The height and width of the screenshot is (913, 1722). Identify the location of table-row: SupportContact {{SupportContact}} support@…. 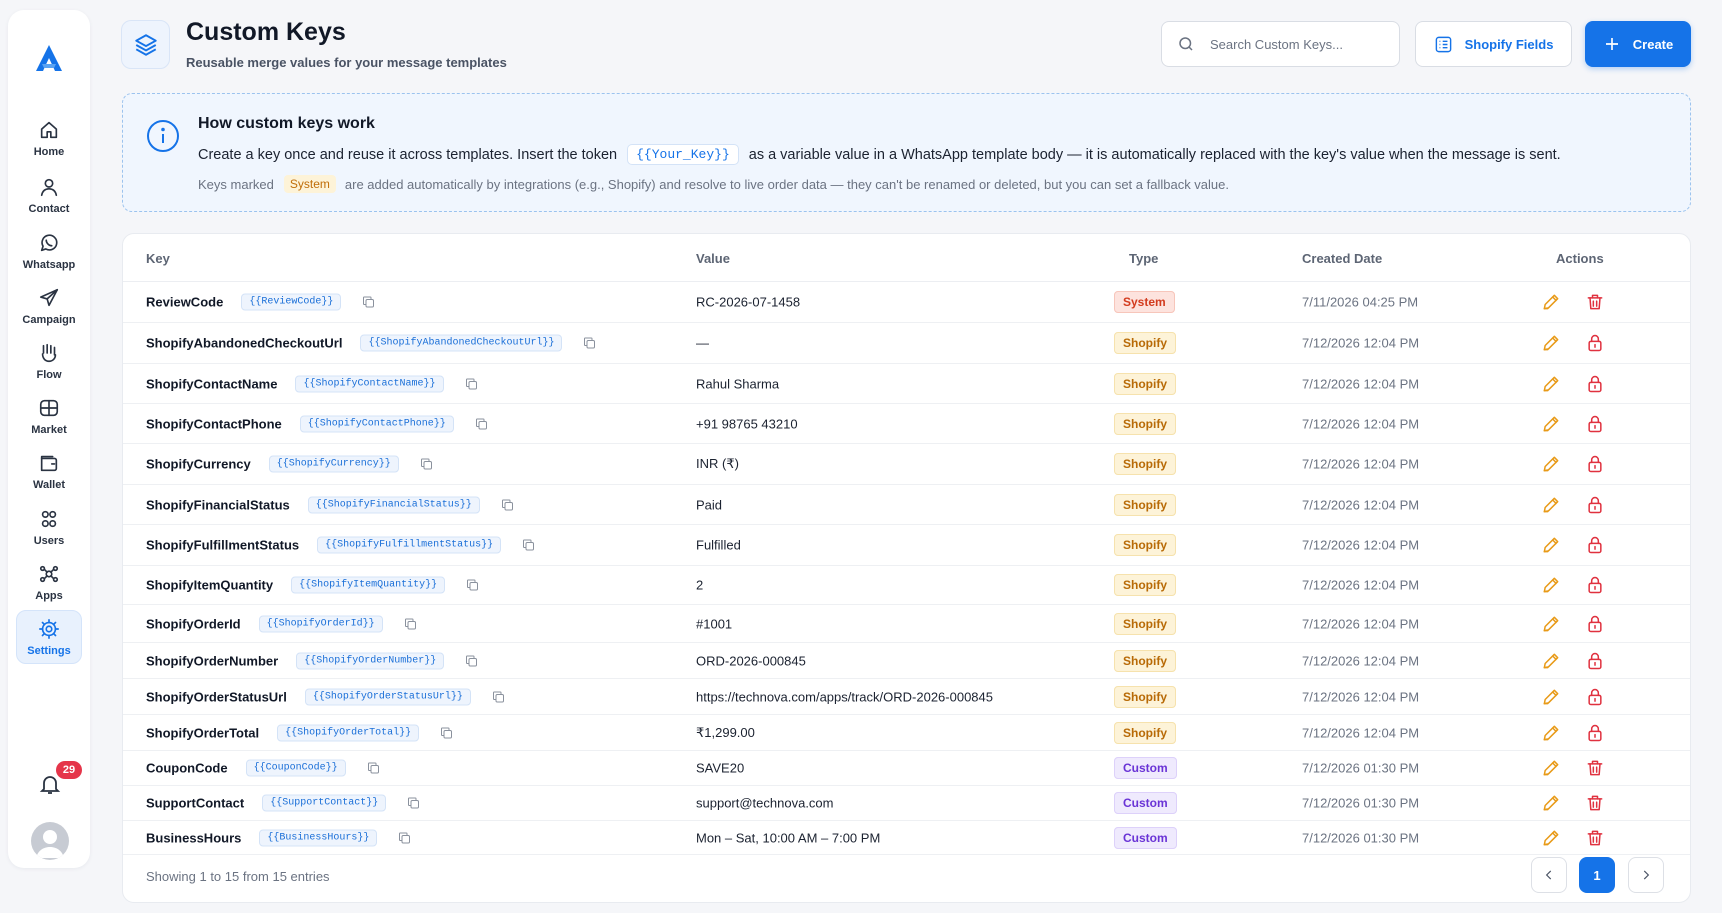
(906, 803).